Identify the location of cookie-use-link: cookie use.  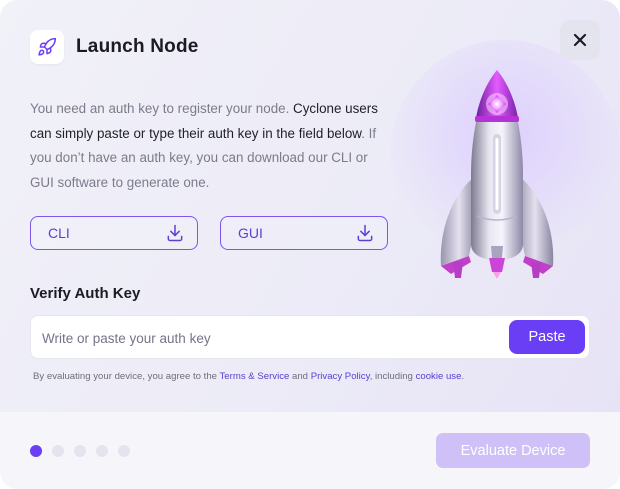
(439, 376).